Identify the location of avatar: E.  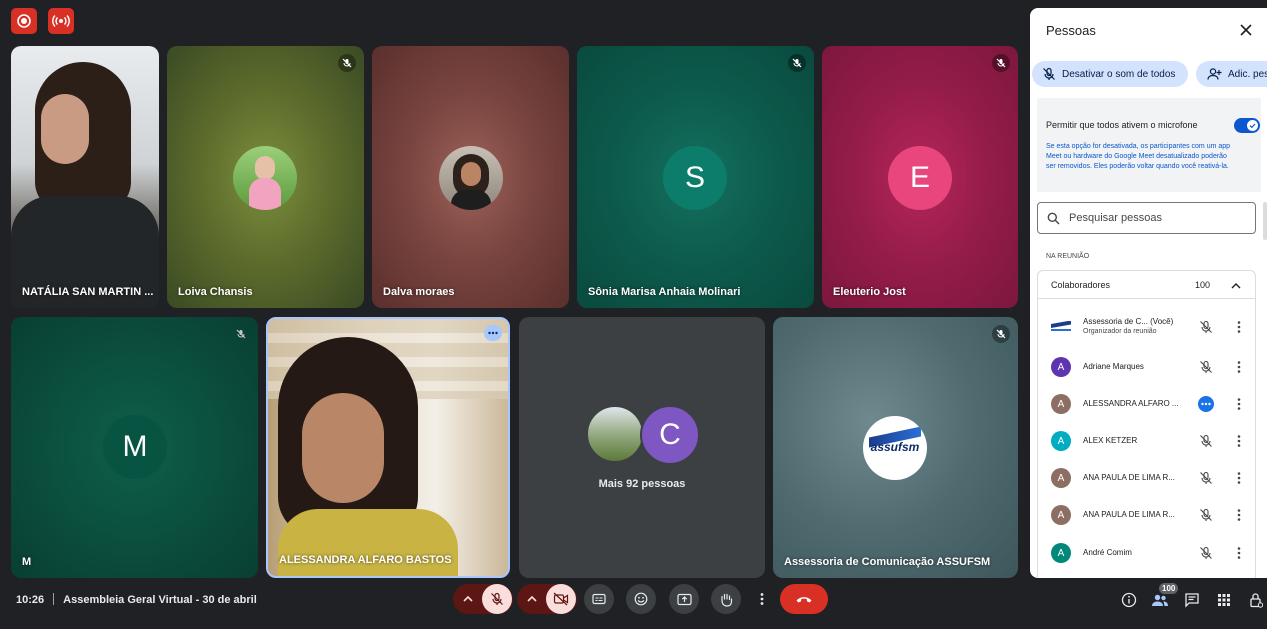
(920, 178).